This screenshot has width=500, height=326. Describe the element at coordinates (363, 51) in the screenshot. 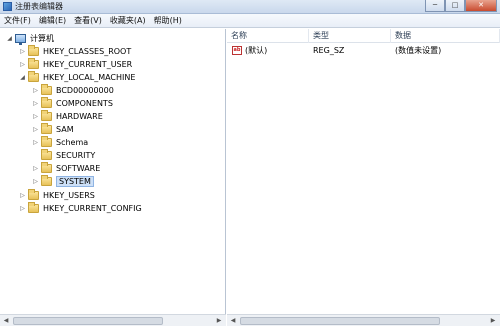

I see `list-item: ab (默认) REG_SZ (数值未设置)` at that location.